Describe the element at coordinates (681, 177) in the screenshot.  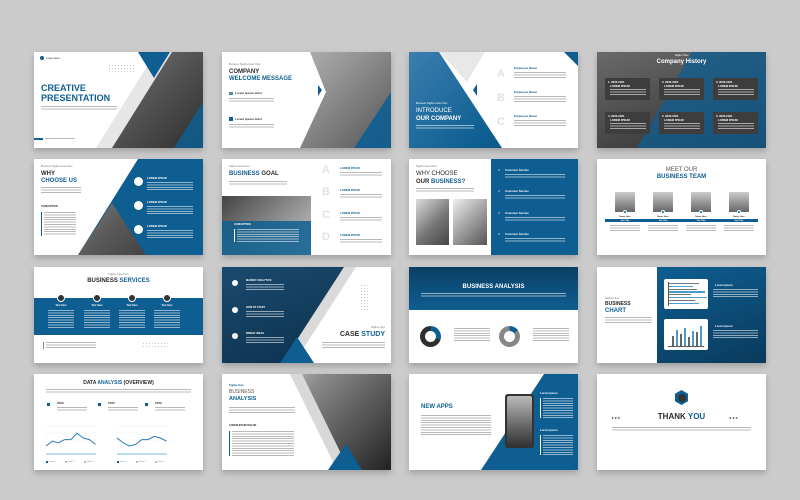
I see `title-line-2: BUSINESS TEAM` at that location.